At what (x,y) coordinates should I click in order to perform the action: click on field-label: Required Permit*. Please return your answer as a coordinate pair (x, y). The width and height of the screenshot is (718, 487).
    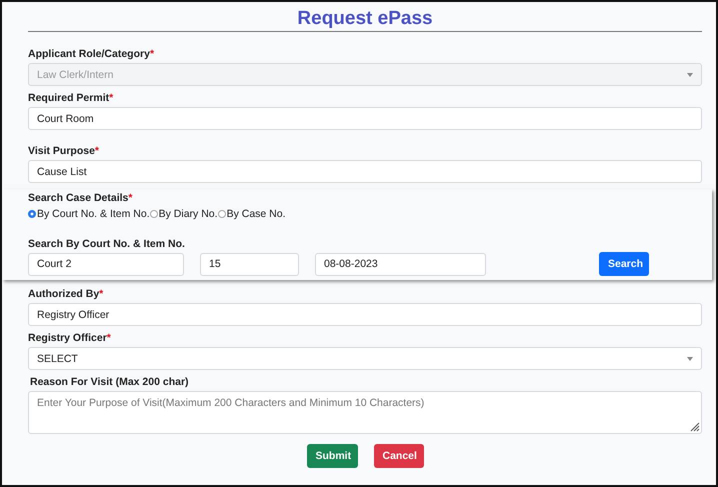
    Looking at the image, I should click on (71, 98).